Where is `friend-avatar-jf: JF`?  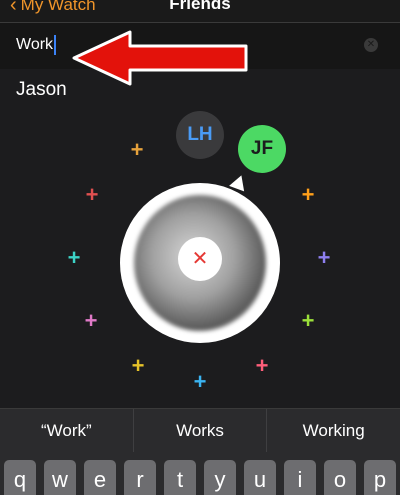 friend-avatar-jf: JF is located at coordinates (262, 149).